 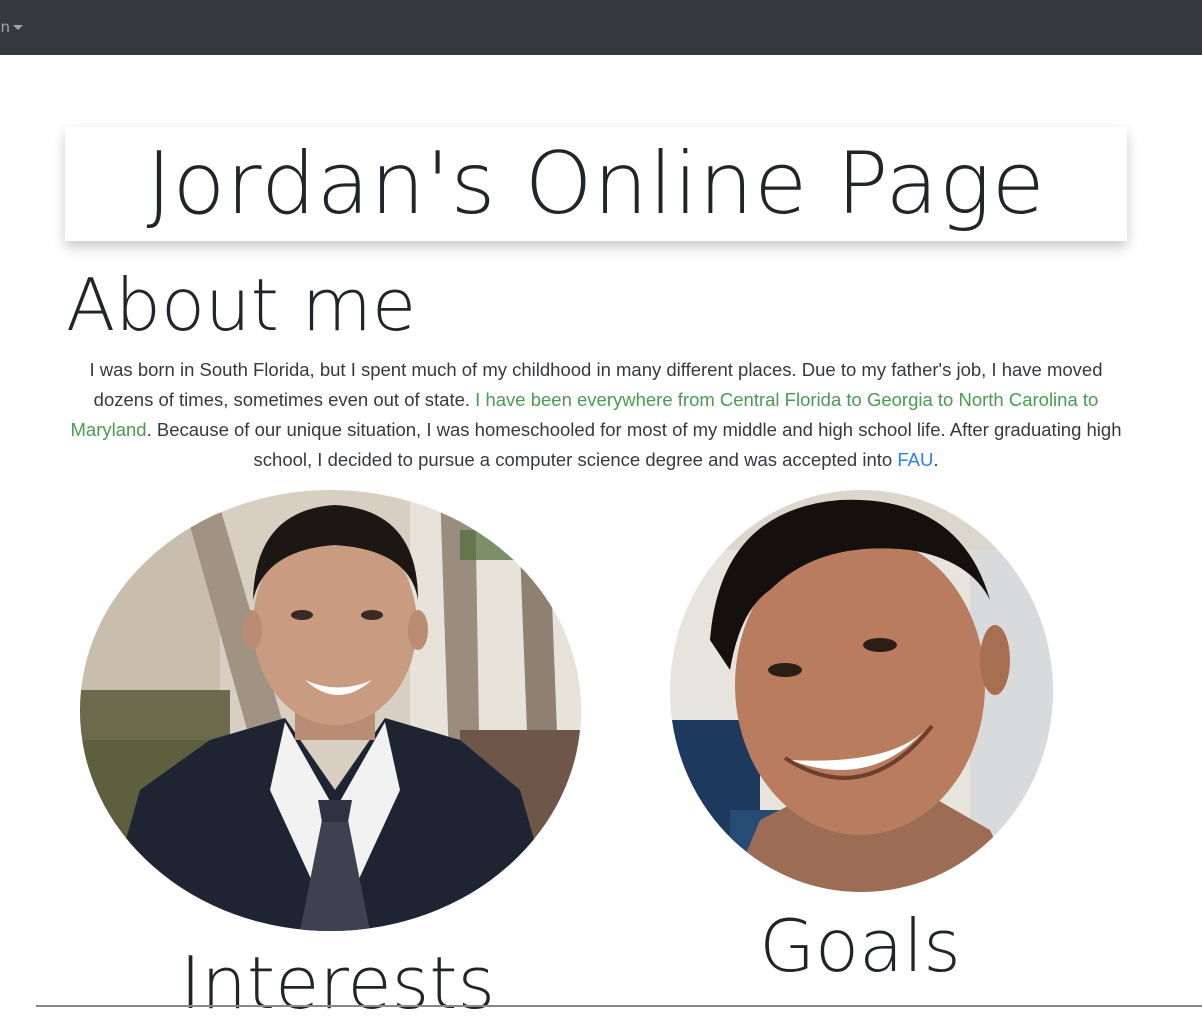 I want to click on top-navbar: Dropdown, so click(x=601, y=27).